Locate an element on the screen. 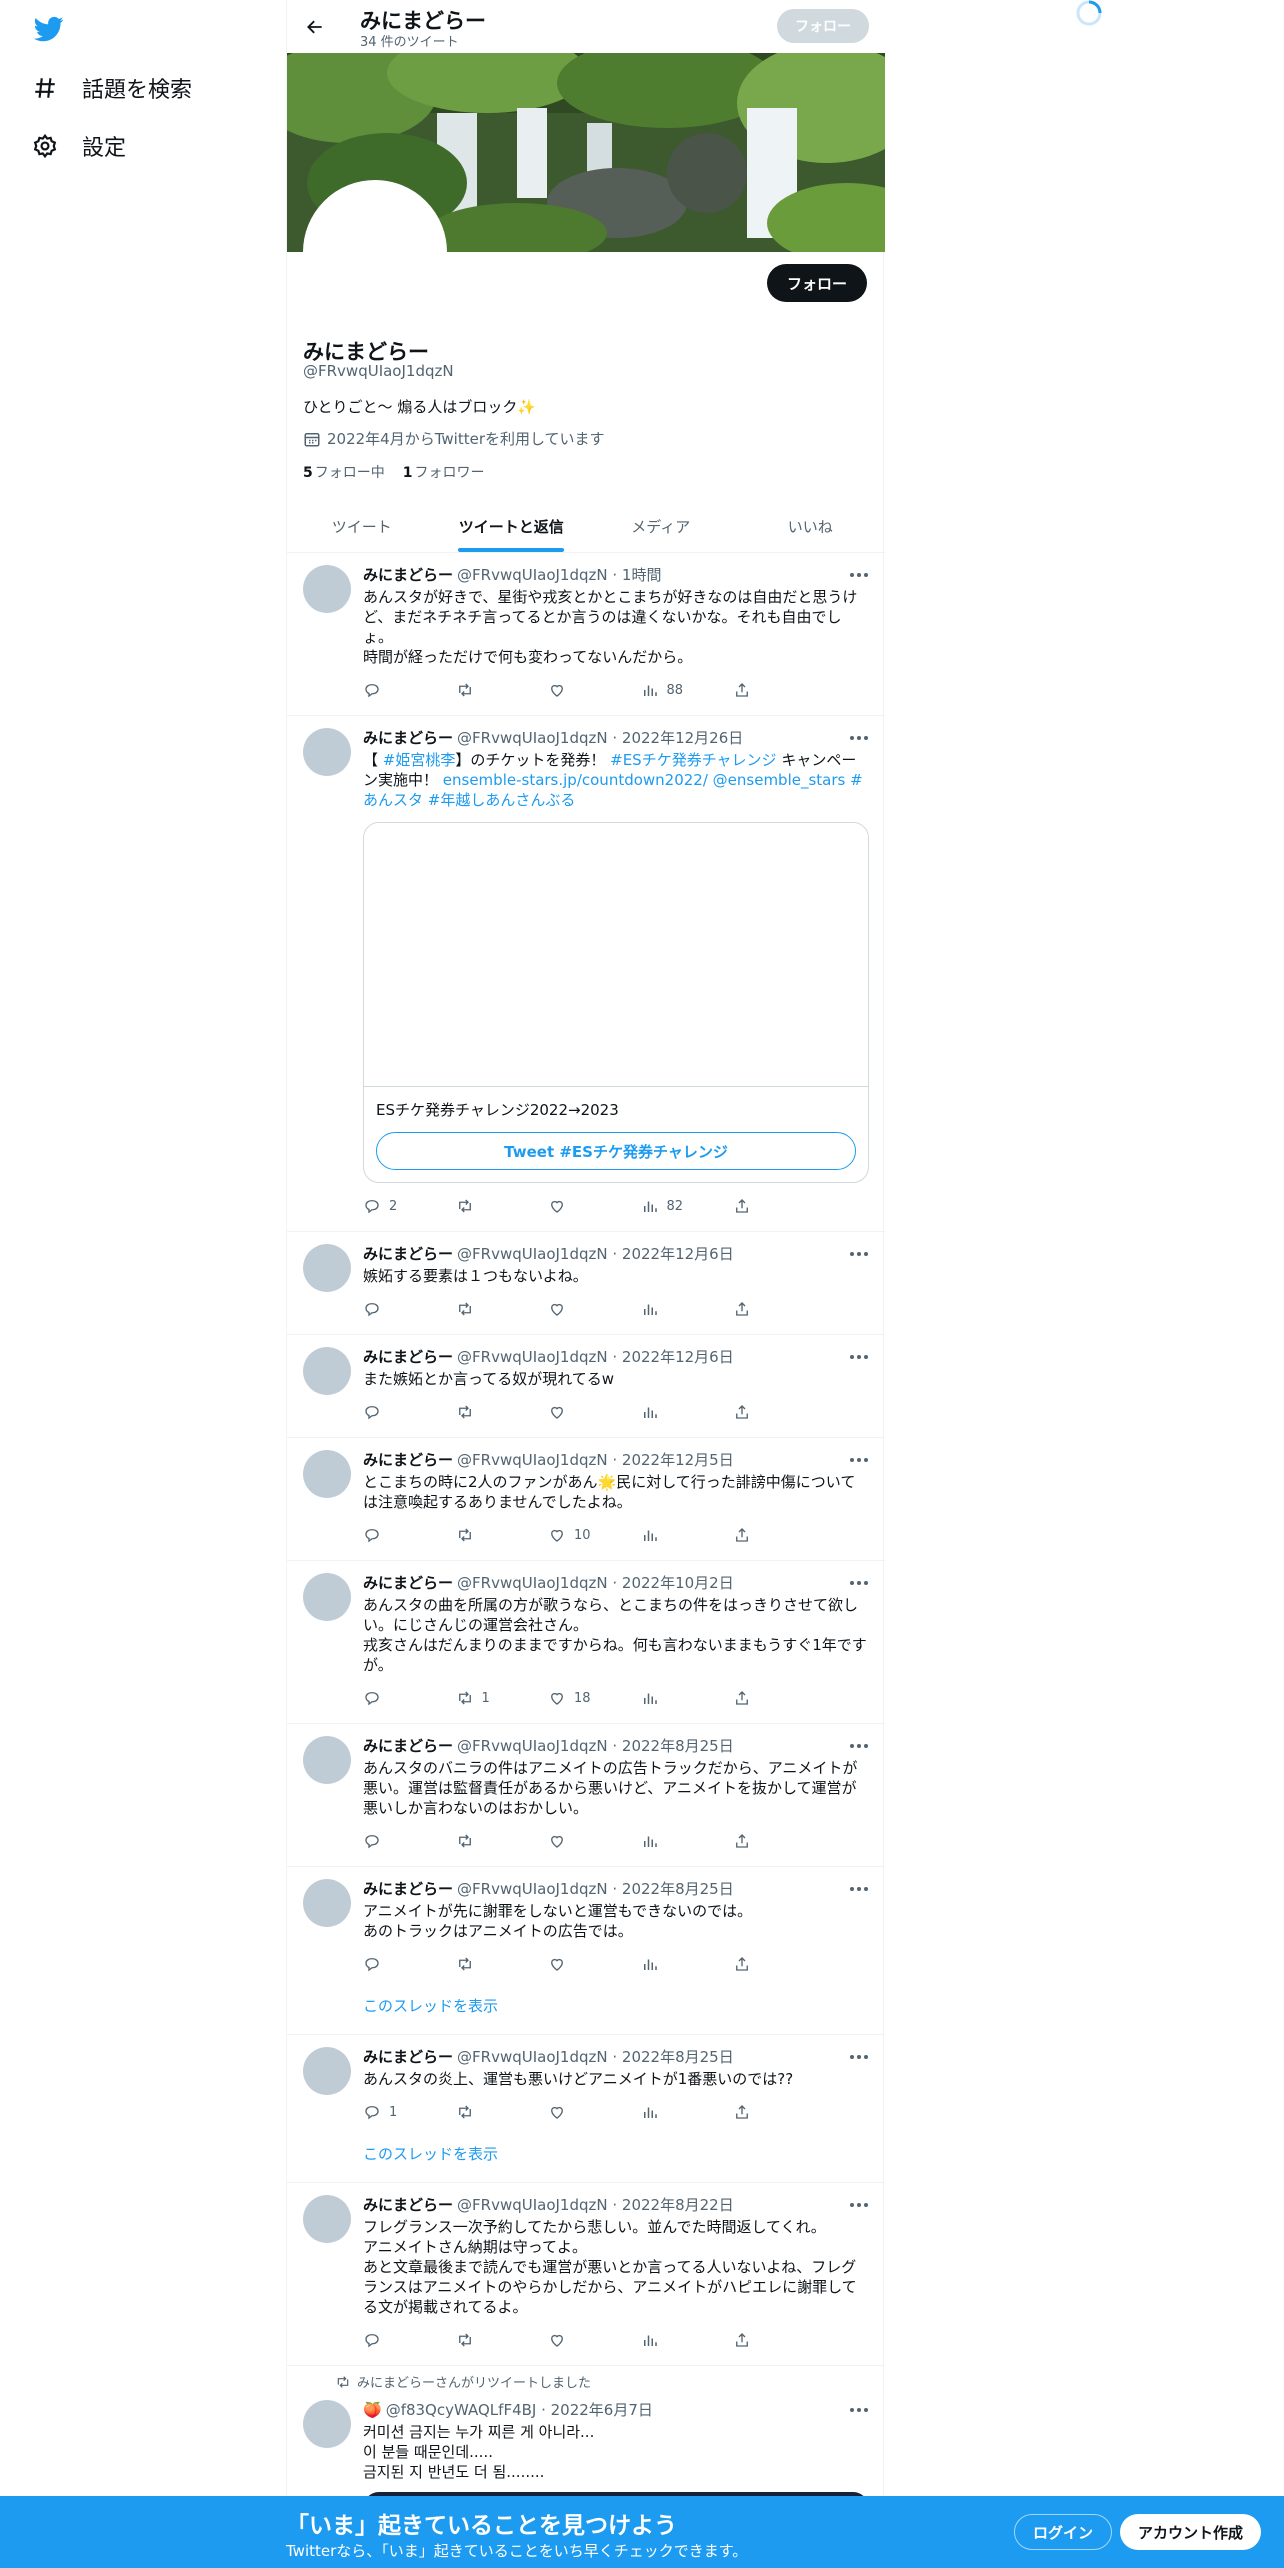 The width and height of the screenshot is (1284, 2568). views-button: 88 is located at coordinates (671, 690).